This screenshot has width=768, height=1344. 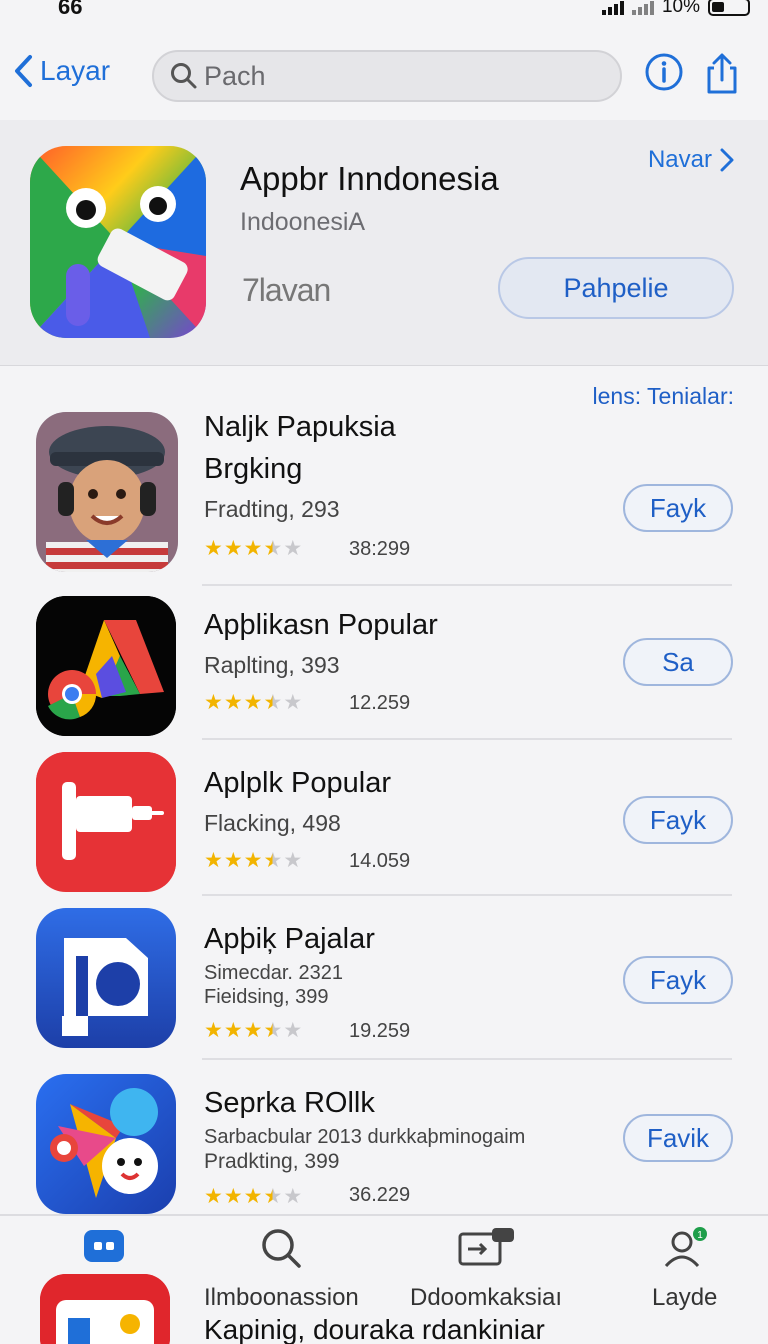 What do you see at coordinates (678, 1138) in the screenshot?
I see `get-button: Favik` at bounding box center [678, 1138].